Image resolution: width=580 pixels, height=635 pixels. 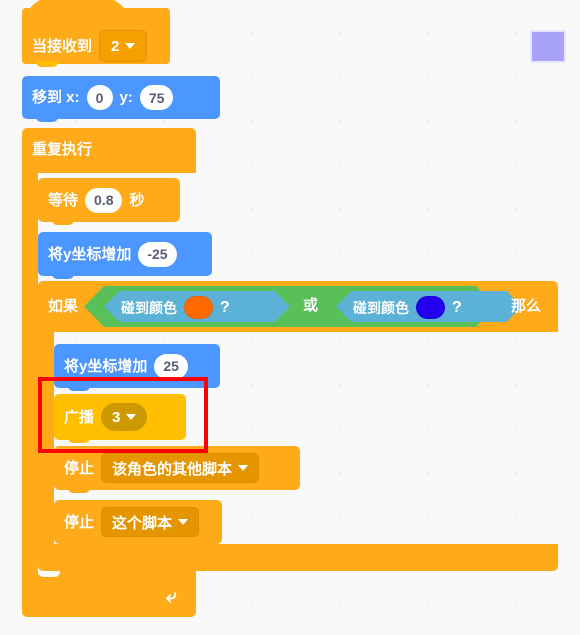 I want to click on broadcast-notch, so click(x=79, y=440).